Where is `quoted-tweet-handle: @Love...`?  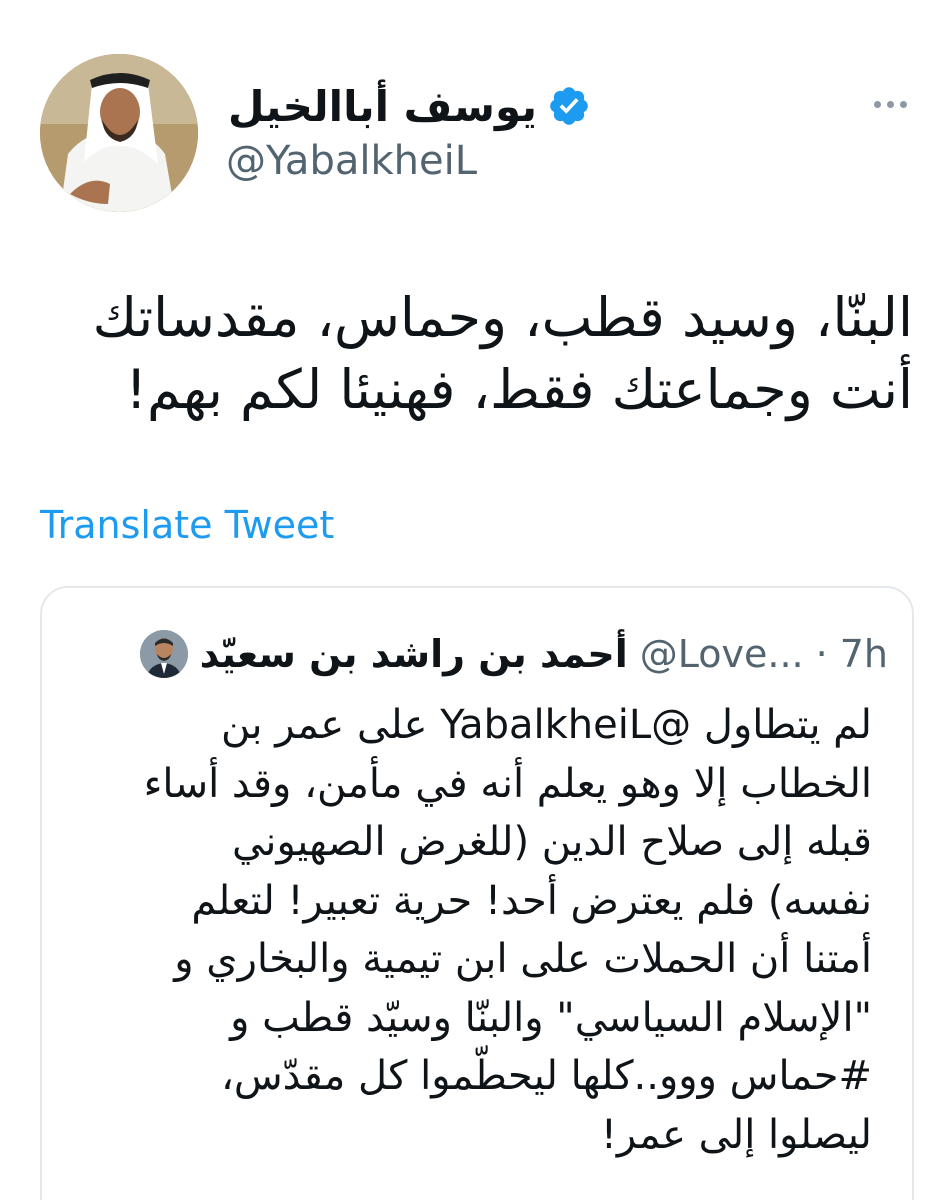
quoted-tweet-handle: @Love... is located at coordinates (721, 654).